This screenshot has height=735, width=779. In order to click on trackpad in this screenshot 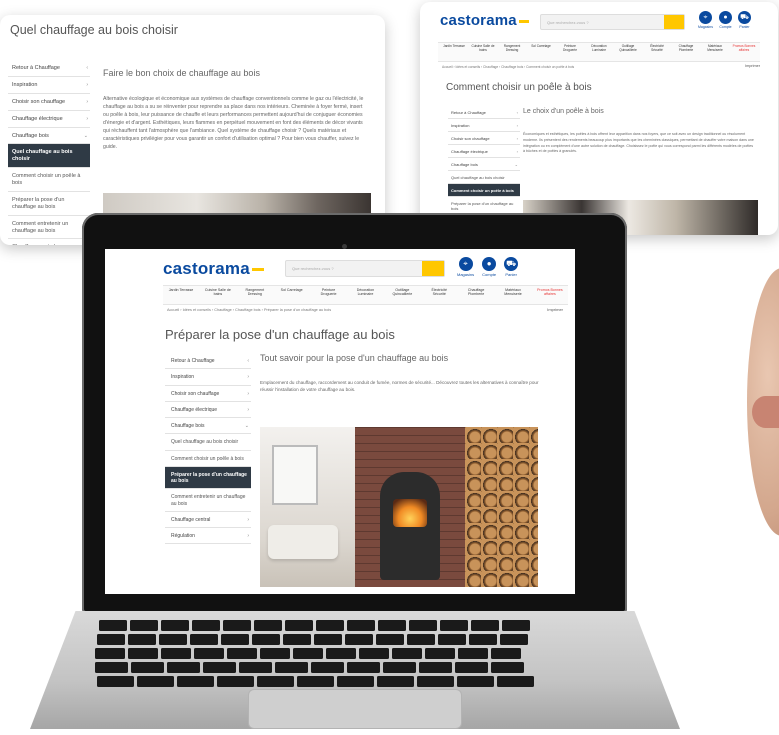, I will do `click(355, 709)`.